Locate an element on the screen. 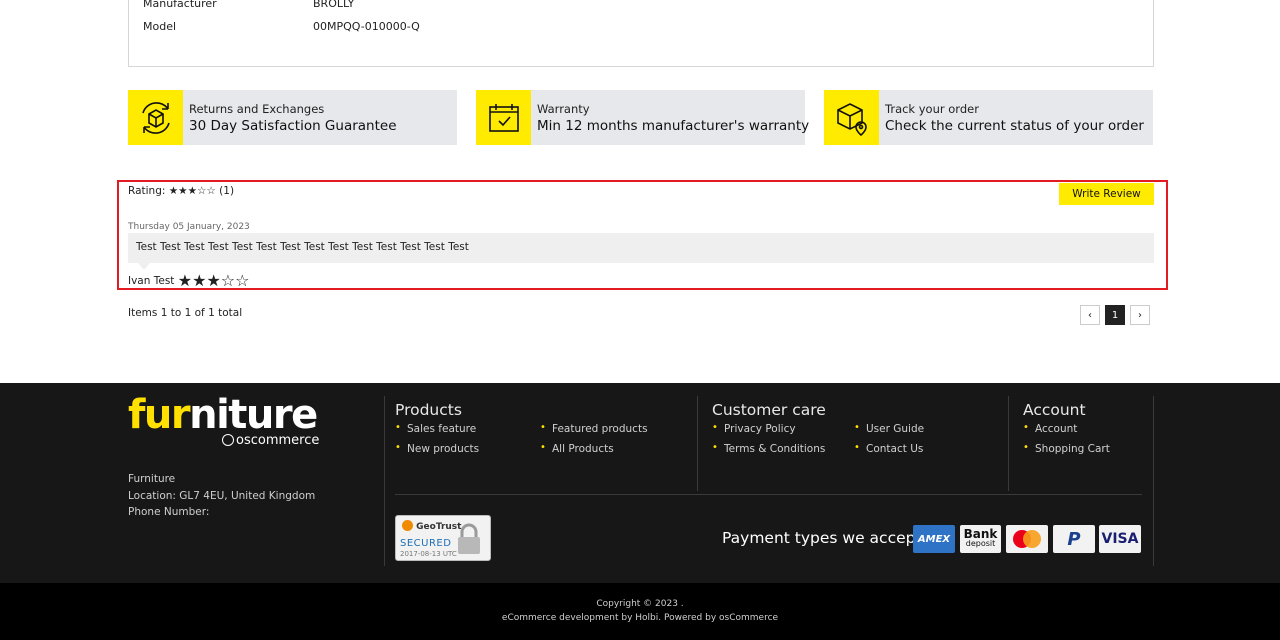 This screenshot has height=640, width=1280. calendar-check-icon is located at coordinates (503, 117).